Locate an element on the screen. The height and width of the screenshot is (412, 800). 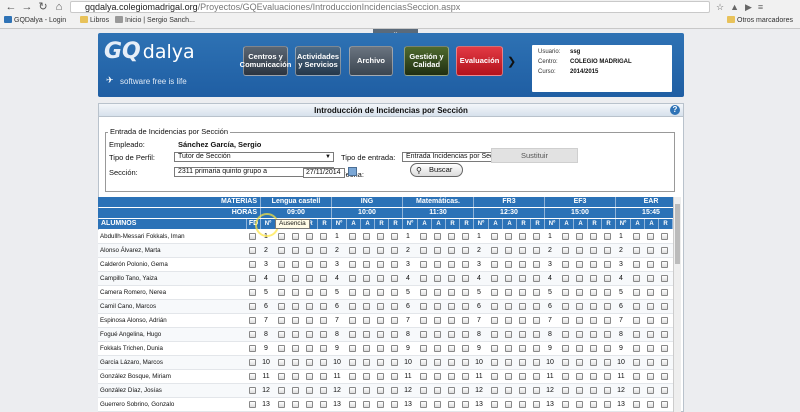
reload-icon: ↻ is located at coordinates (43, 7).